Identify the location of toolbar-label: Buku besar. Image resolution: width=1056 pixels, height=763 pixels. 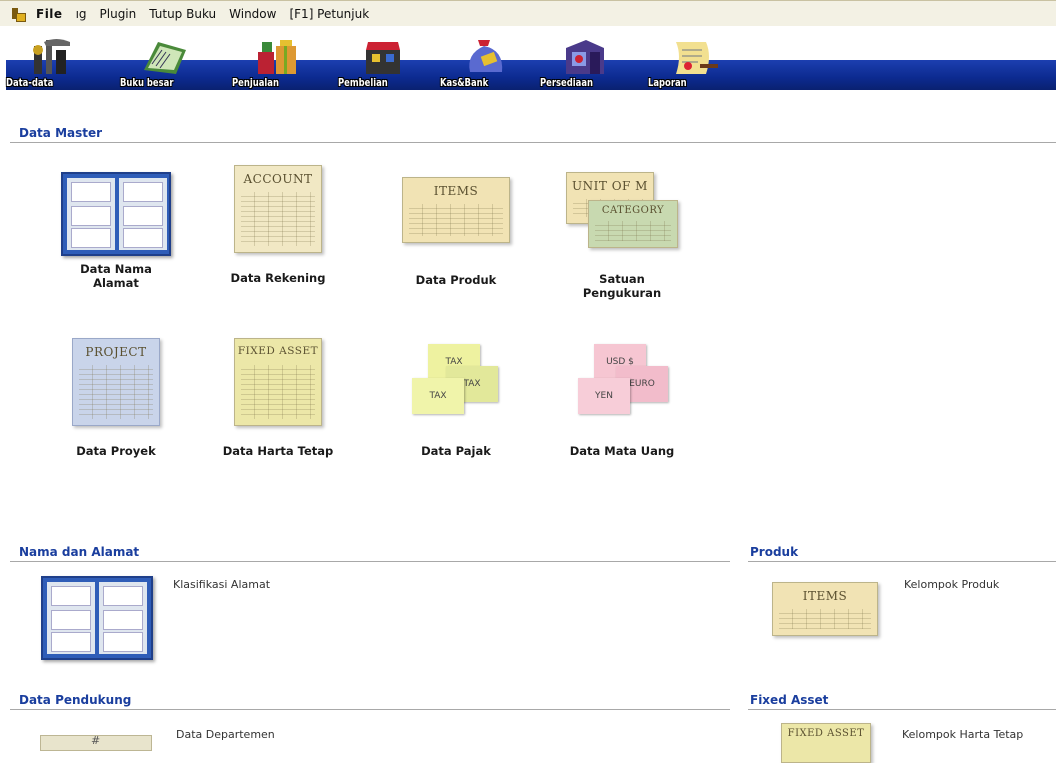
(147, 82).